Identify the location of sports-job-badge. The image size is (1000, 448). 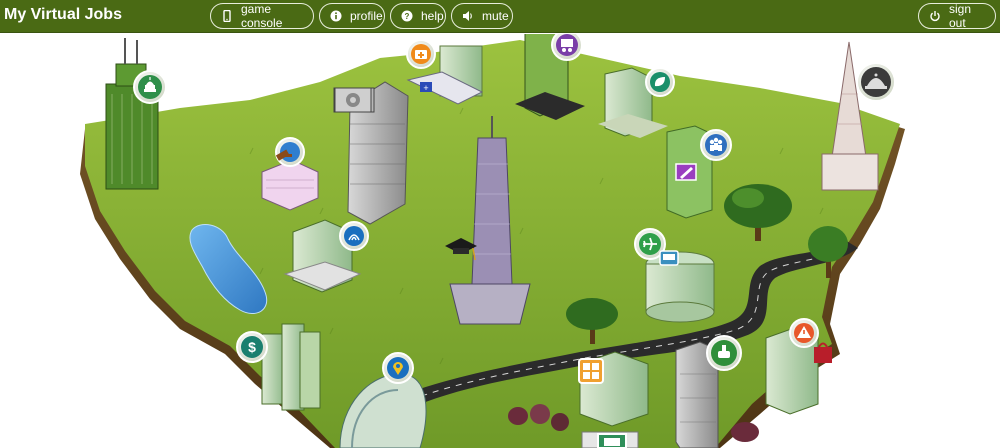
(398, 368).